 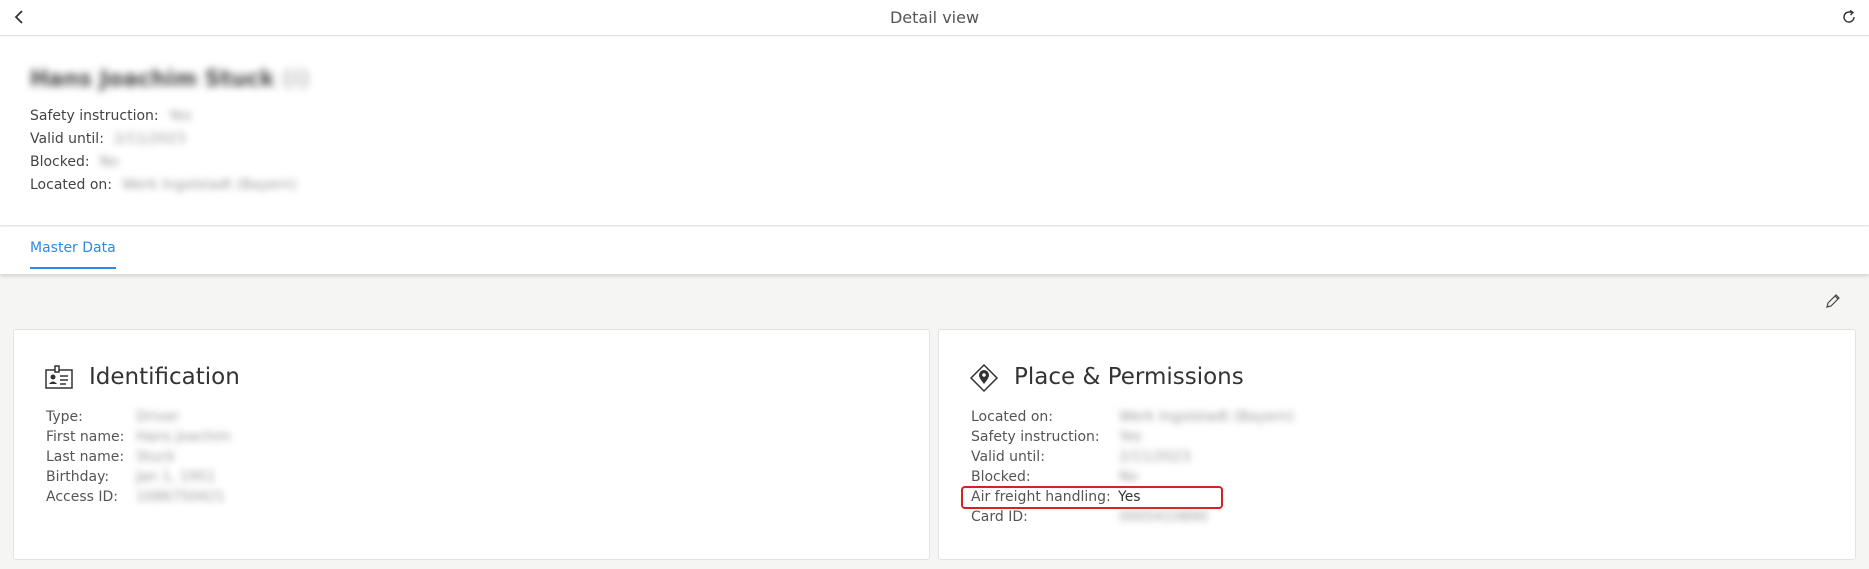 I want to click on header-valid-until: Valid until: 2/11/2023, so click(x=108, y=139).